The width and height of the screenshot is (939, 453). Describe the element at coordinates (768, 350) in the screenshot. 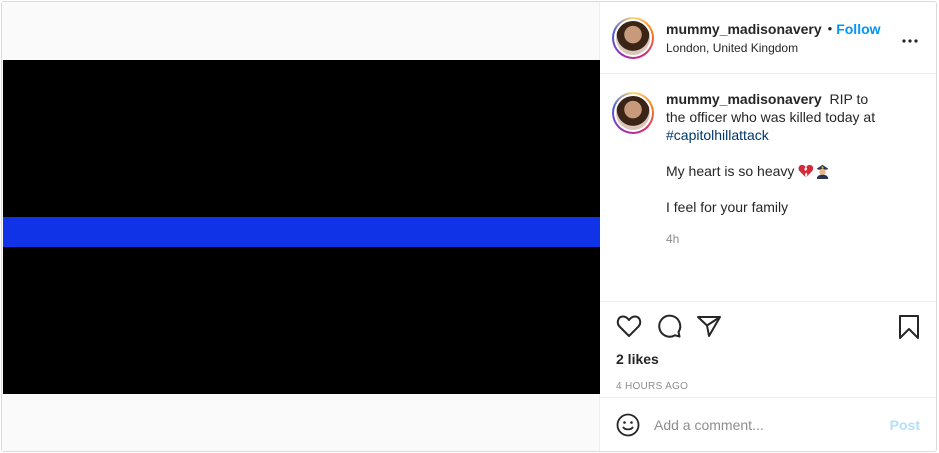

I see `action-bar: 2 likes 4 HOURS AGO` at that location.